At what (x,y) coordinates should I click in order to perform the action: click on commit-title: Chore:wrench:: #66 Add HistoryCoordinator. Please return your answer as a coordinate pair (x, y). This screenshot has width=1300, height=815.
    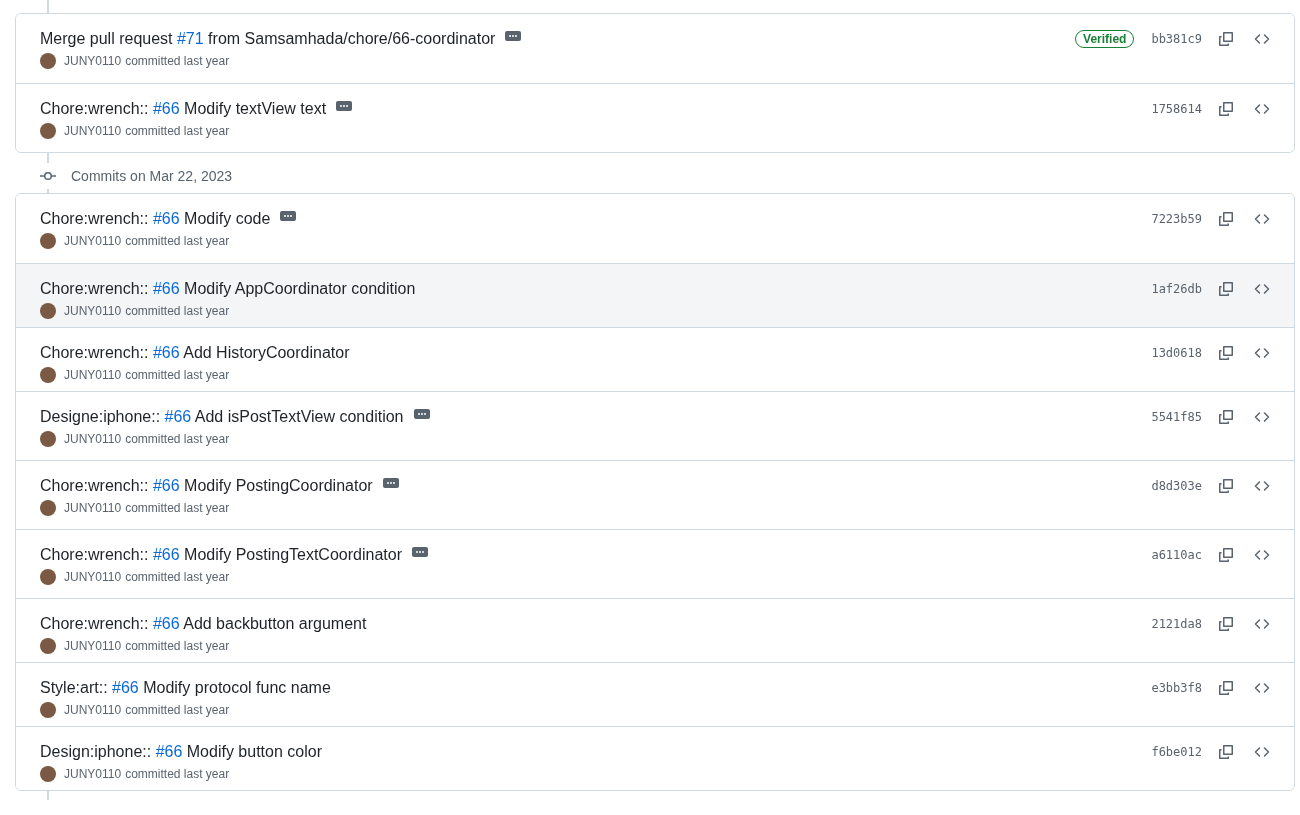
    Looking at the image, I should click on (195, 353).